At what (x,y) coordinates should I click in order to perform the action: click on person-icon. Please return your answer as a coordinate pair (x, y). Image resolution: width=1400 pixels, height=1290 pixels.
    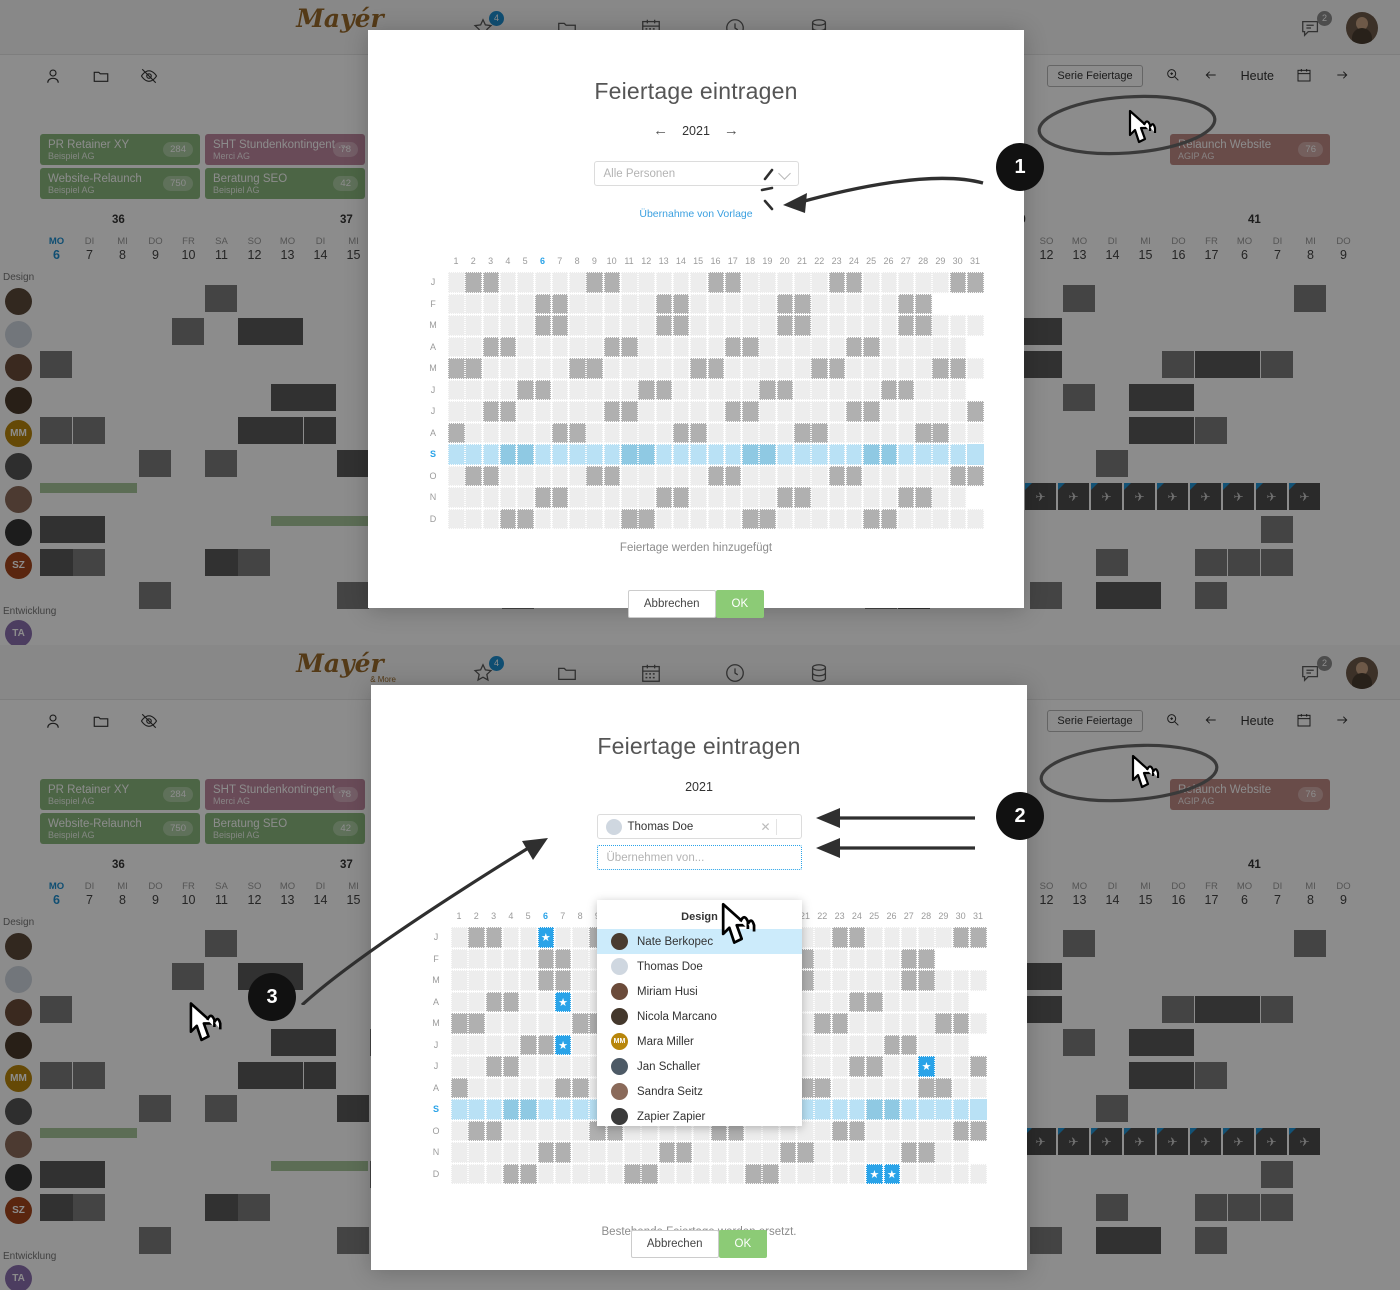
    Looking at the image, I should click on (53, 78).